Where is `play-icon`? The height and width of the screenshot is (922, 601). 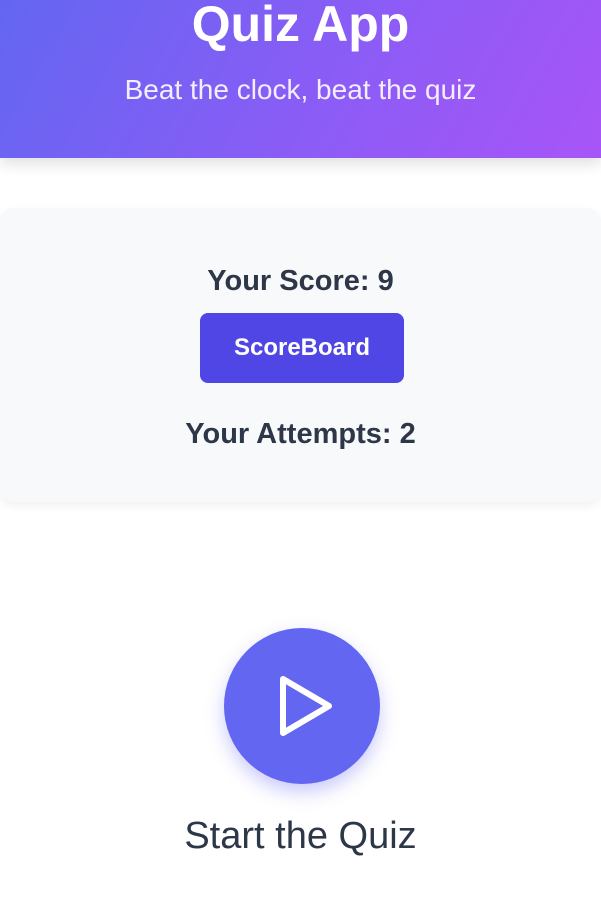
play-icon is located at coordinates (306, 706).